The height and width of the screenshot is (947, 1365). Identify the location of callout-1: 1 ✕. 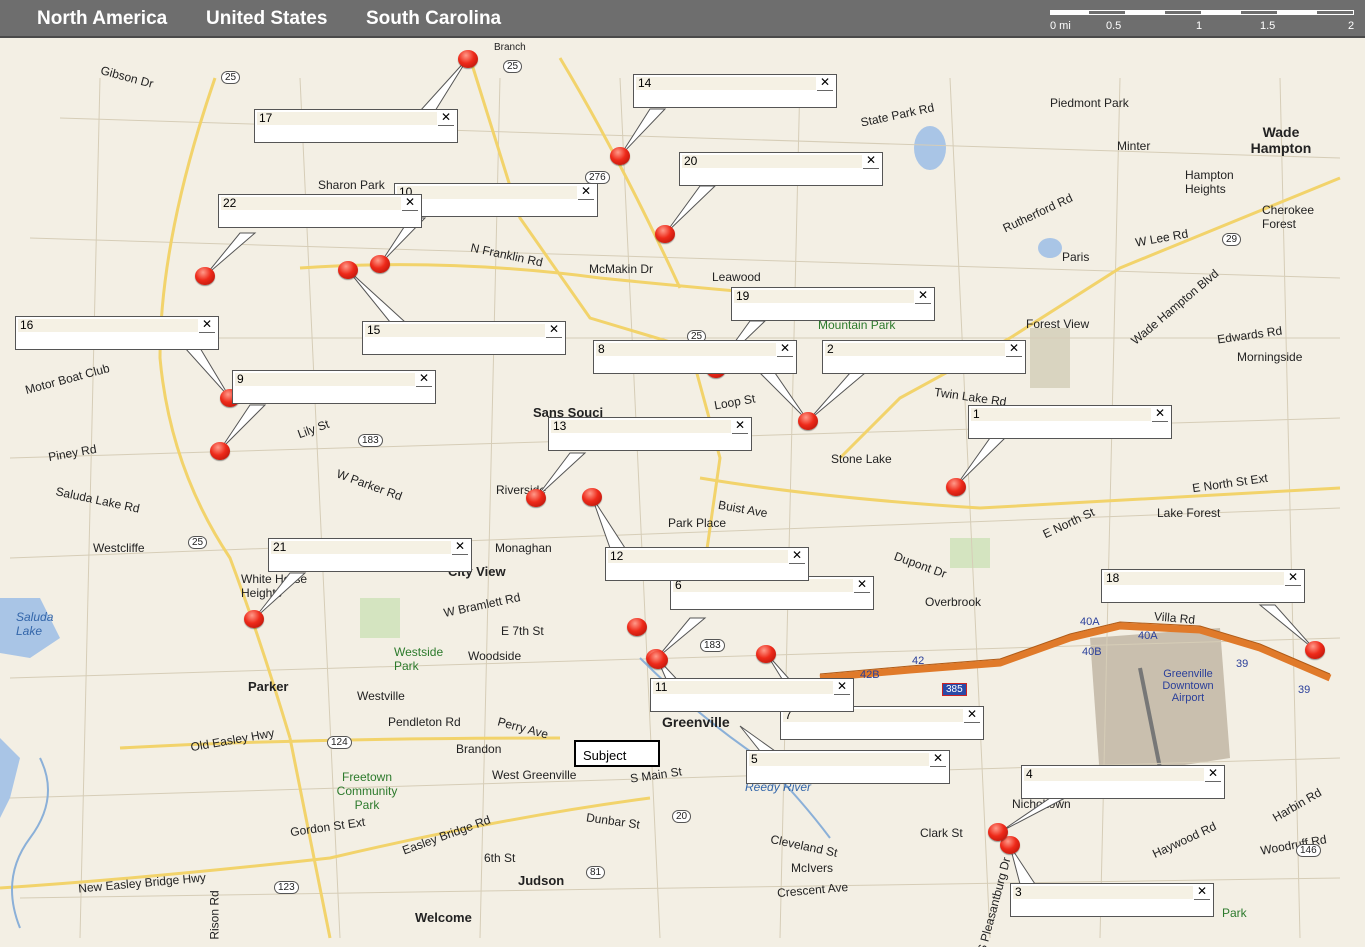
(1070, 422).